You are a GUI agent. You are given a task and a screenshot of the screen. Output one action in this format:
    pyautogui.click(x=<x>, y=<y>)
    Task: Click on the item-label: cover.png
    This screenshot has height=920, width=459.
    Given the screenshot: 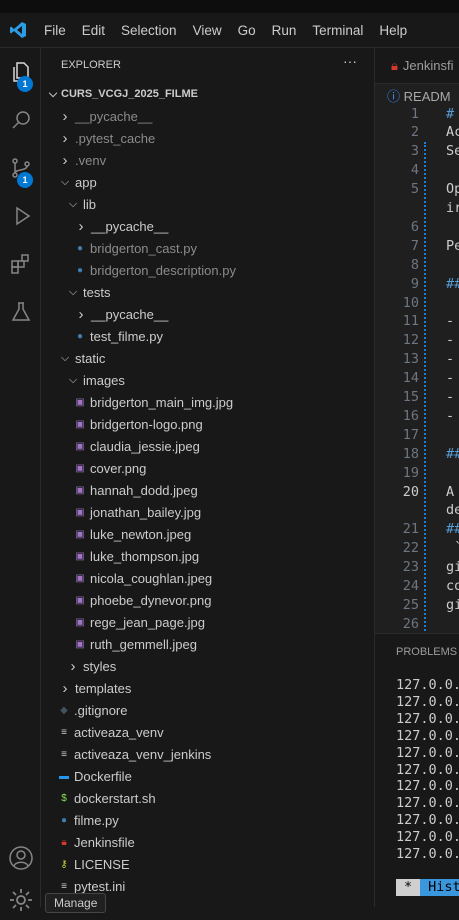 What is the action you would take?
    pyautogui.click(x=118, y=468)
    